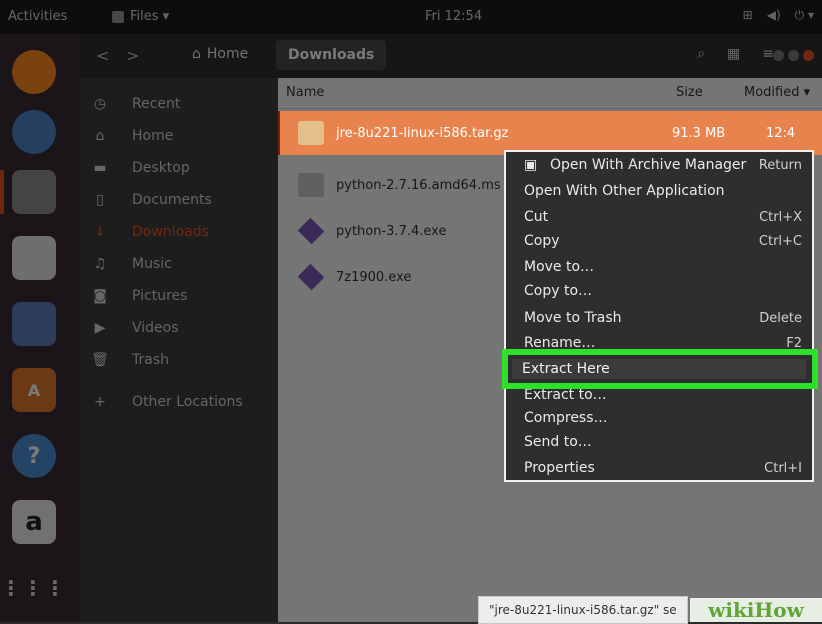 This screenshot has height=624, width=822. I want to click on rhythmbox-icon, so click(34, 258).